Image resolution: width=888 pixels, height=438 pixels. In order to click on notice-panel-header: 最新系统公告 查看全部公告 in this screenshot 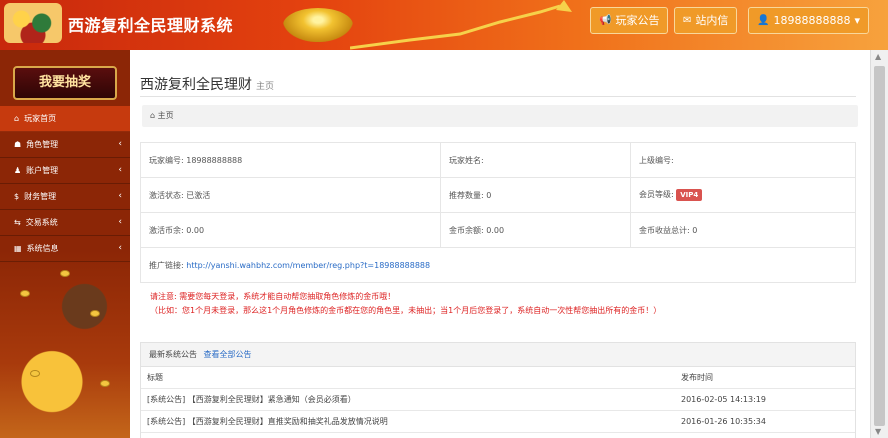, I will do `click(498, 355)`.